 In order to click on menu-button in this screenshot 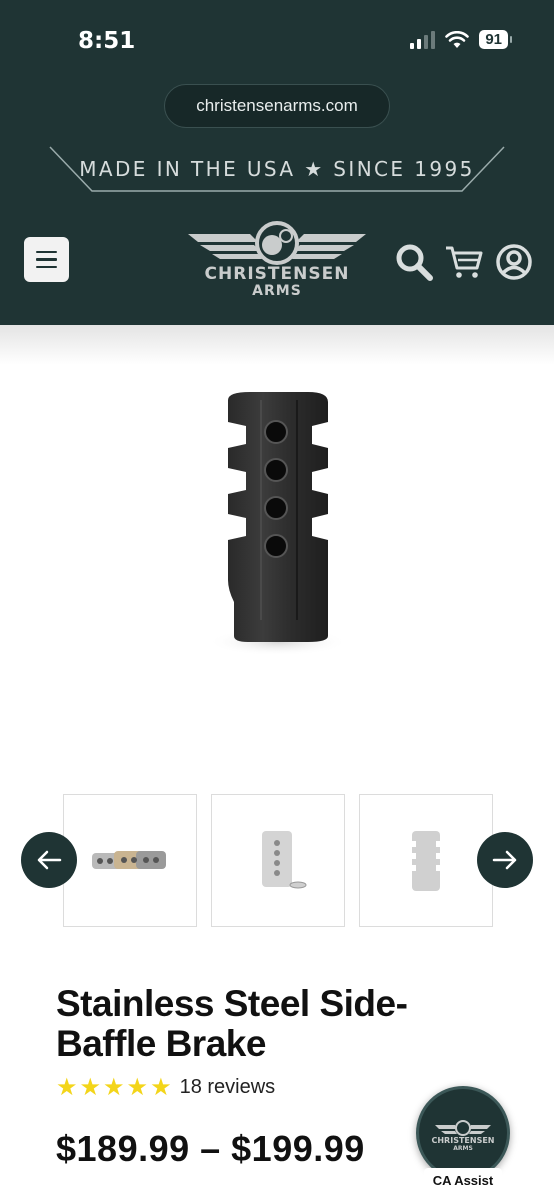, I will do `click(46, 259)`.